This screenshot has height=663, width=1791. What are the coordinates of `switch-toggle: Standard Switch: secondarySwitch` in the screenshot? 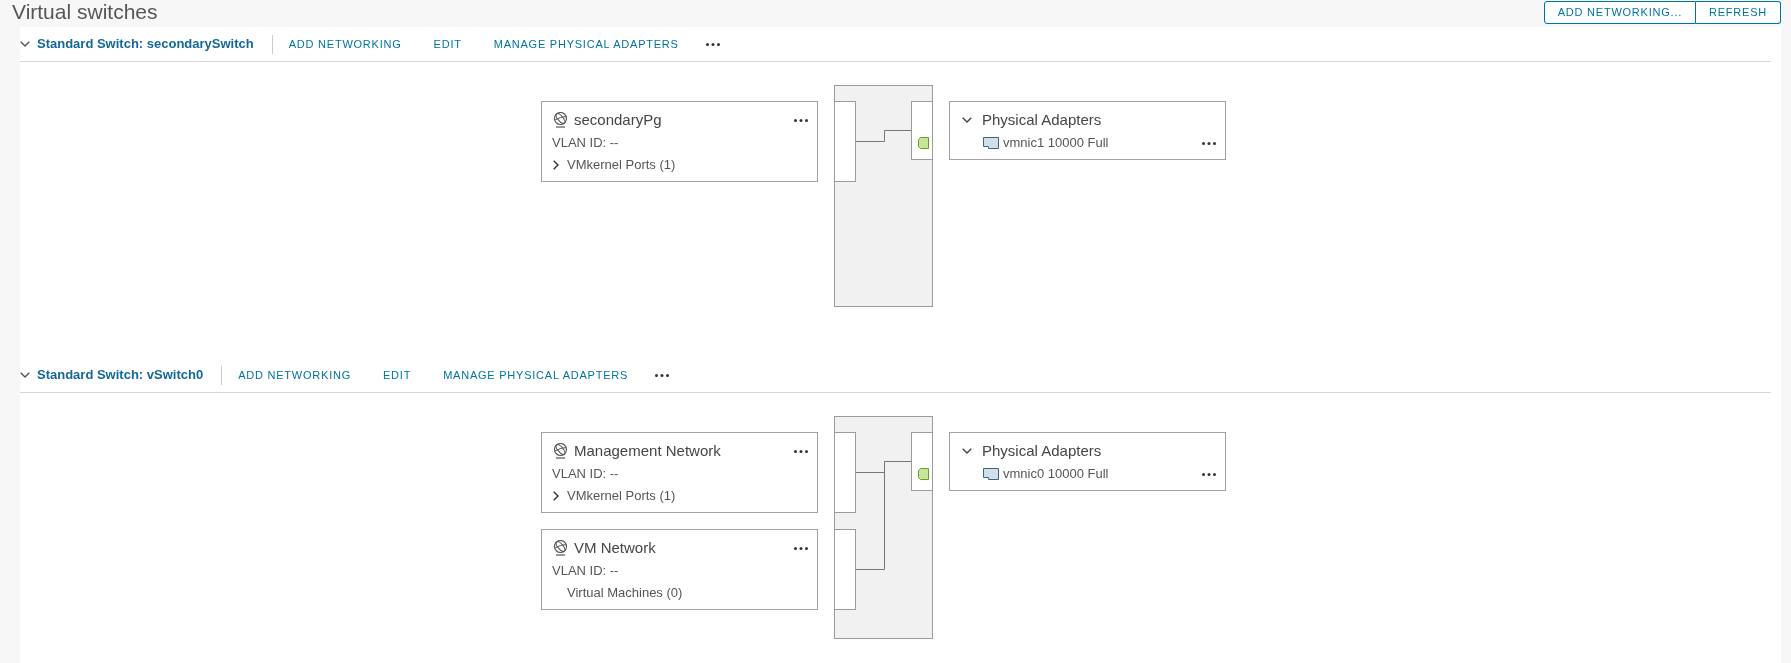 It's located at (137, 44).